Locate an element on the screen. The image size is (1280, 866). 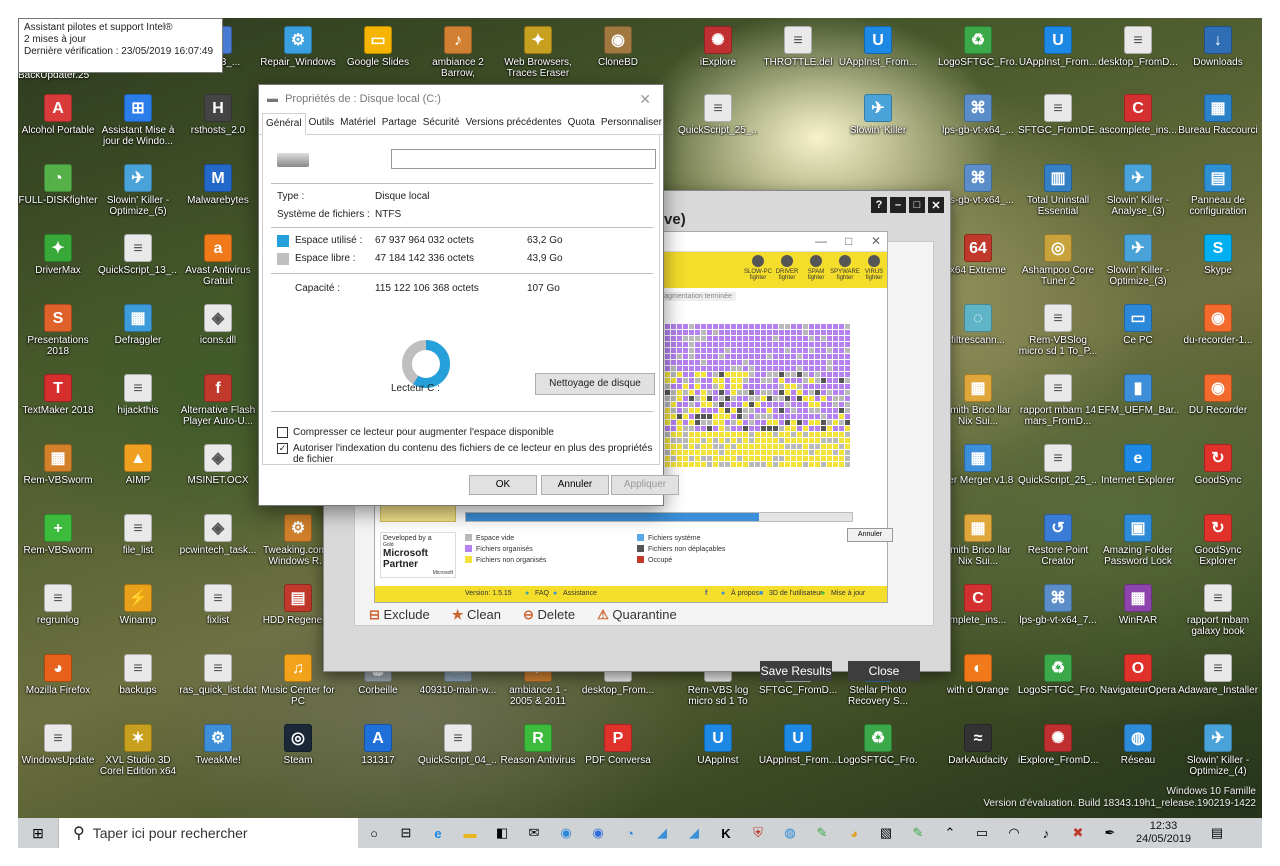
file-explorer-icon: ▬ is located at coordinates (470, 833).